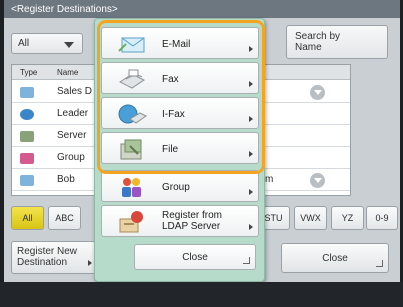  Describe the element at coordinates (347, 218) in the screenshot. I see `filter-yz: YZ` at that location.